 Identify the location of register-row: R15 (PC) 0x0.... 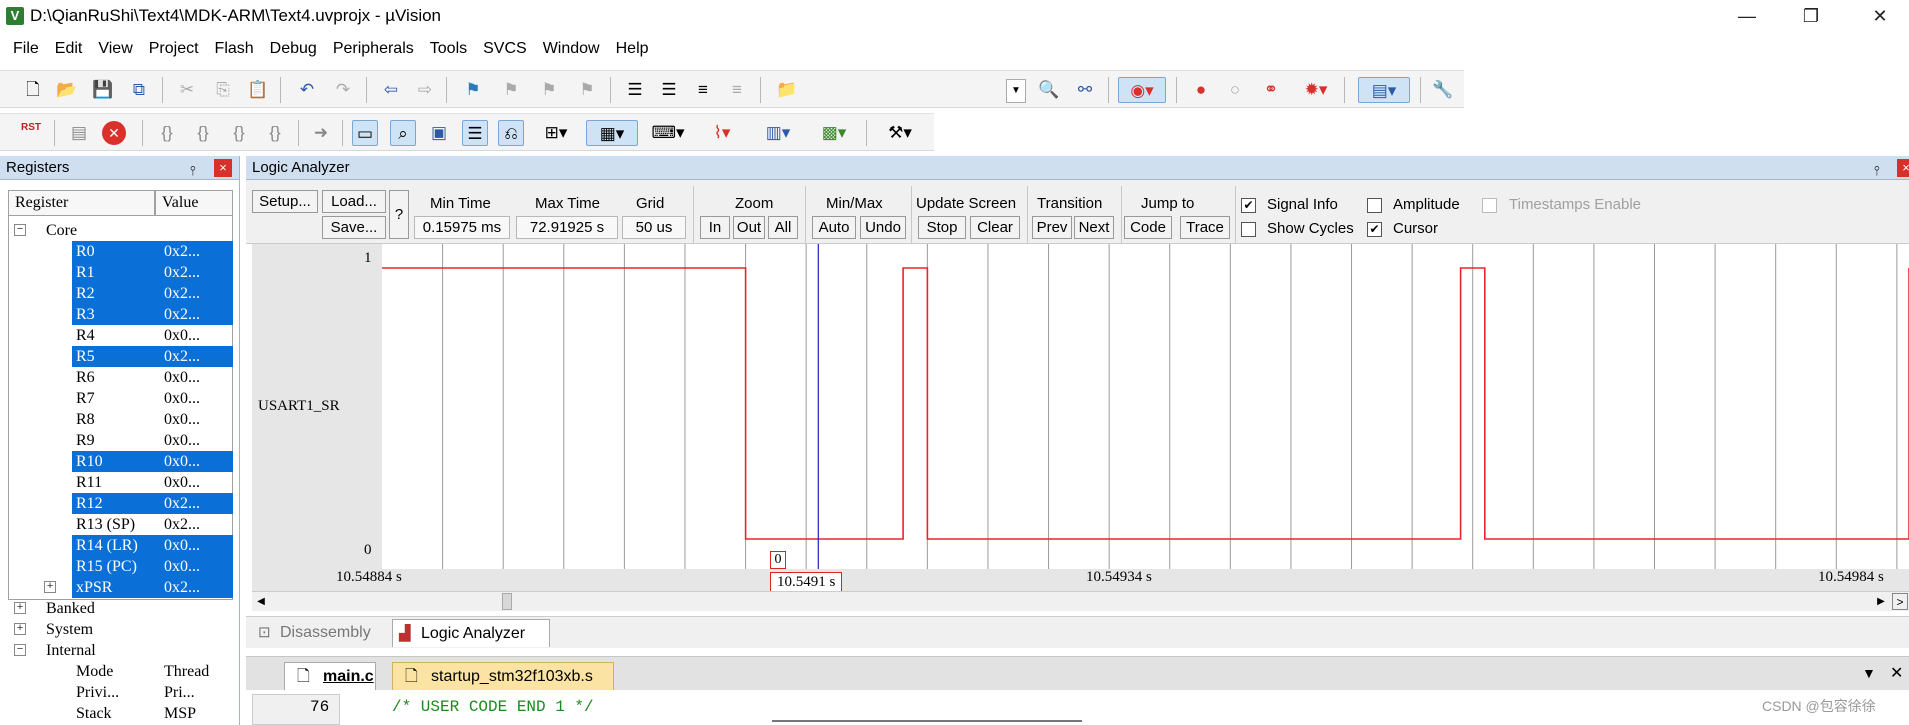
(152, 566).